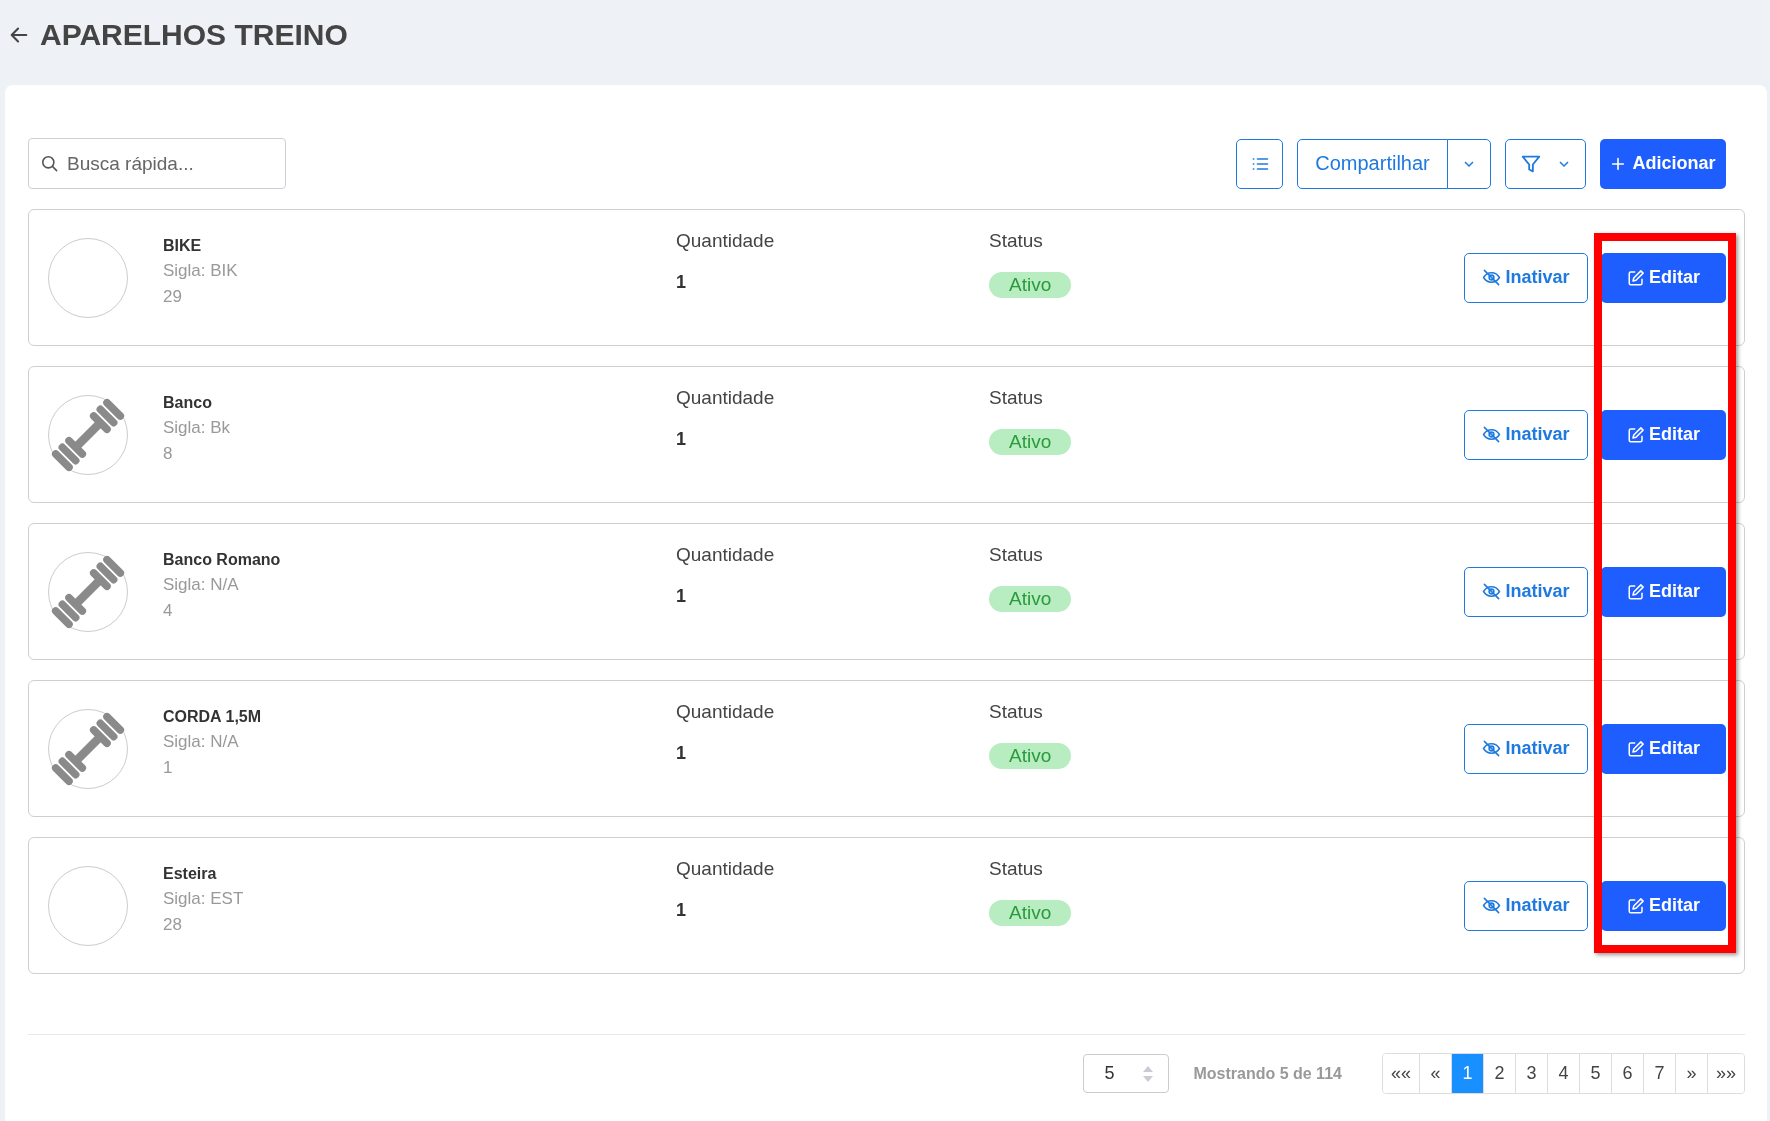 This screenshot has width=1770, height=1121. What do you see at coordinates (168, 767) in the screenshot?
I see `item-code: 1` at bounding box center [168, 767].